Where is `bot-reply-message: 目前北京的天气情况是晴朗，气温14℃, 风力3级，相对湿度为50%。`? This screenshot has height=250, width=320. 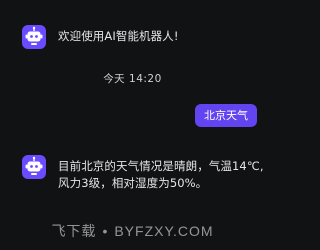 bot-reply-message: 目前北京的天气情况是晴朗，气温14℃, 风力3级，相对湿度为50%。 is located at coordinates (161, 175).